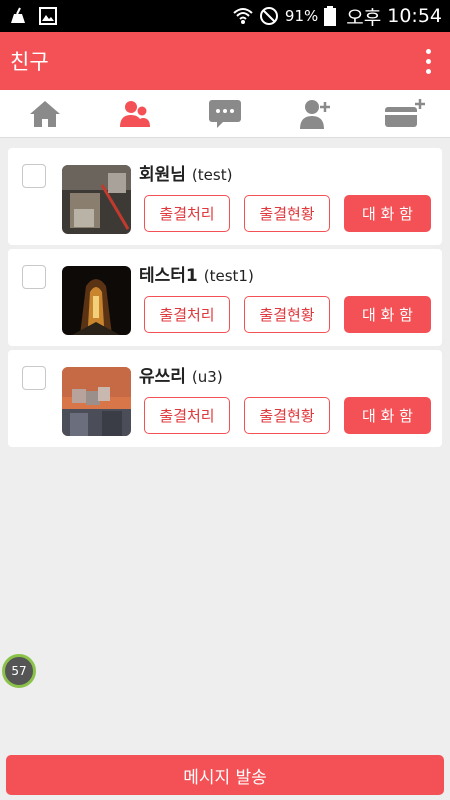  I want to click on send-message-button: 메시지 발송, so click(225, 775).